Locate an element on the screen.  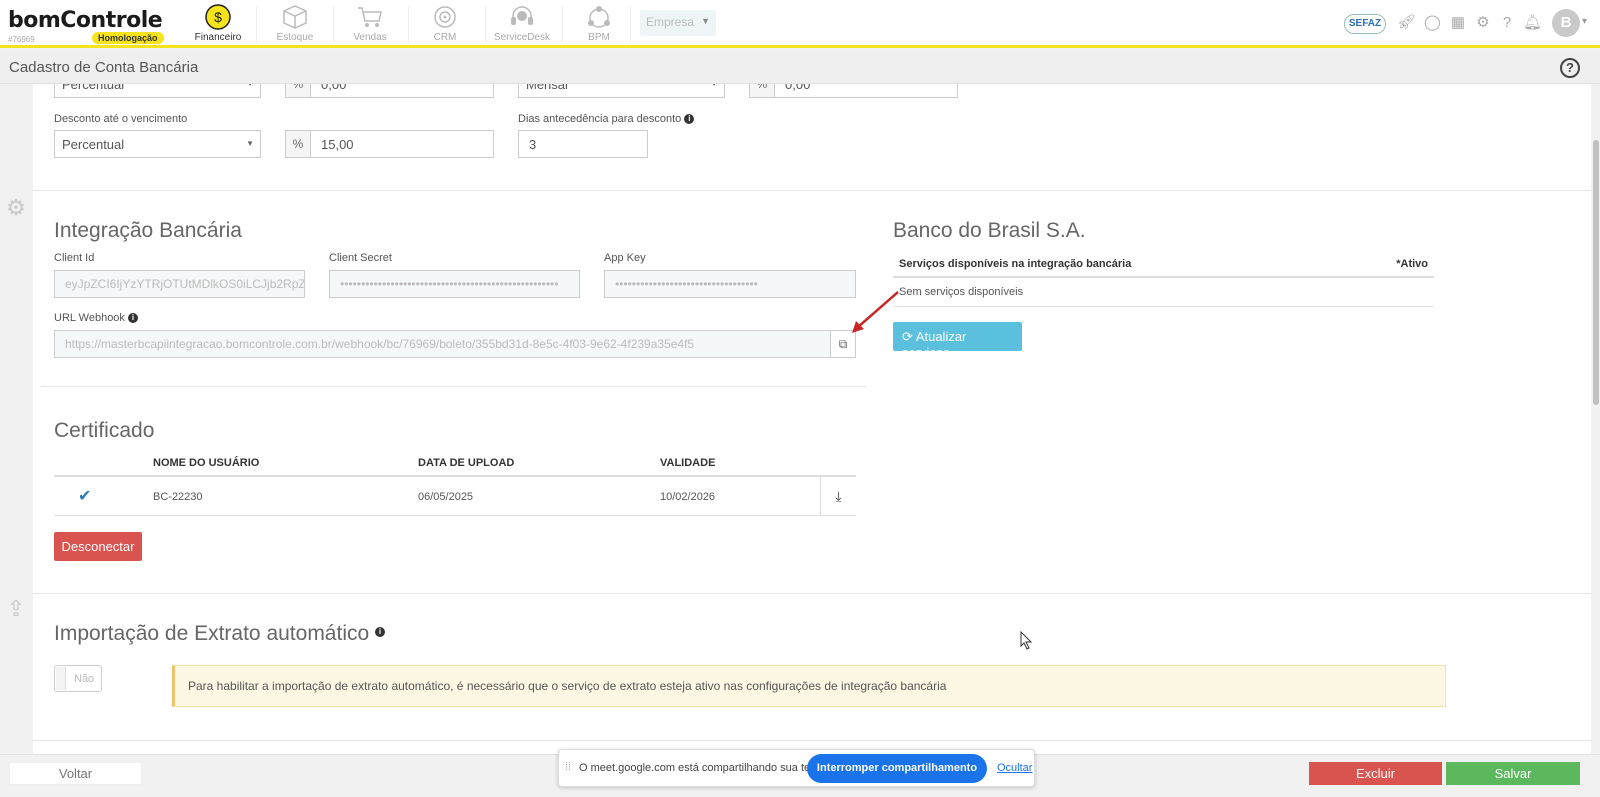
module-servicedesk: ServiceDesk is located at coordinates (522, 23).